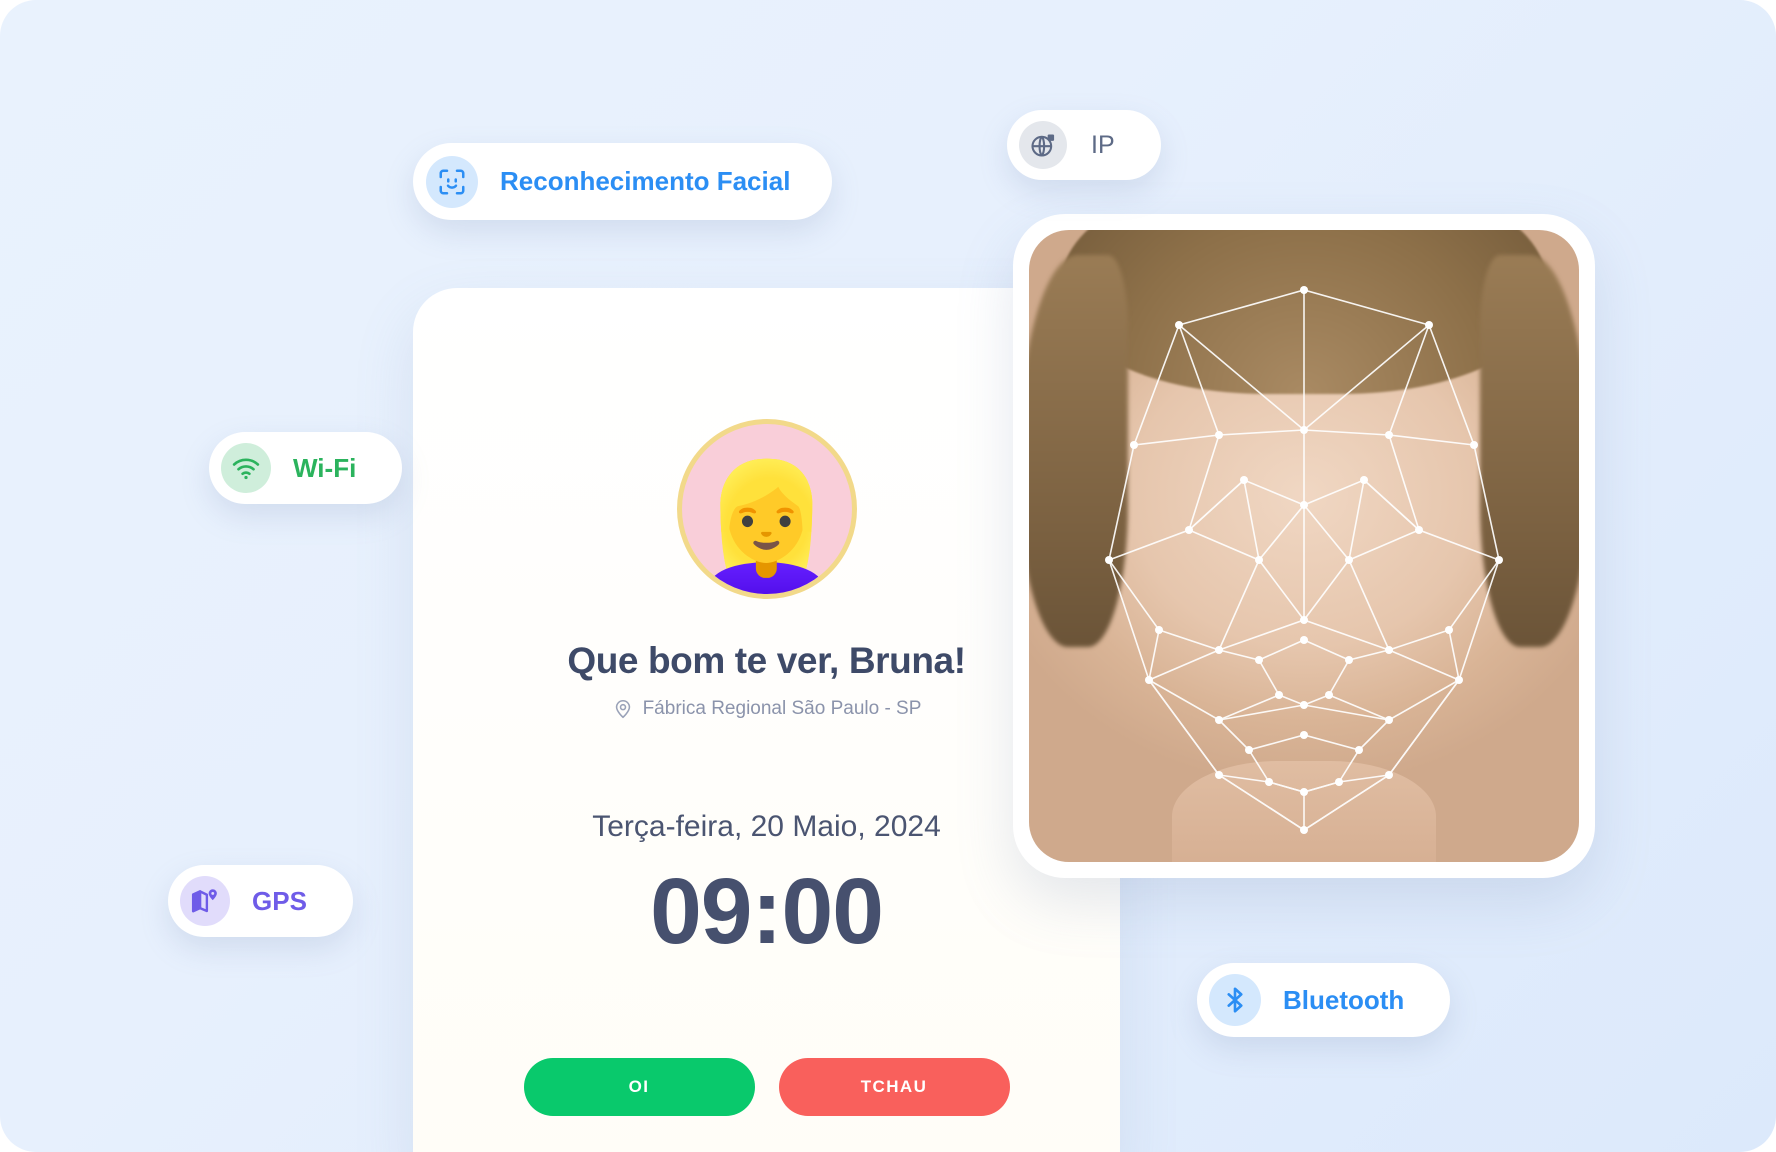  Describe the element at coordinates (766, 1087) in the screenshot. I see `action-button-row: OI TCHAU` at that location.